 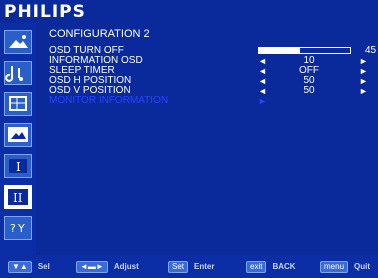 What do you see at coordinates (362, 266) in the screenshot?
I see `quit-label: Quit` at bounding box center [362, 266].